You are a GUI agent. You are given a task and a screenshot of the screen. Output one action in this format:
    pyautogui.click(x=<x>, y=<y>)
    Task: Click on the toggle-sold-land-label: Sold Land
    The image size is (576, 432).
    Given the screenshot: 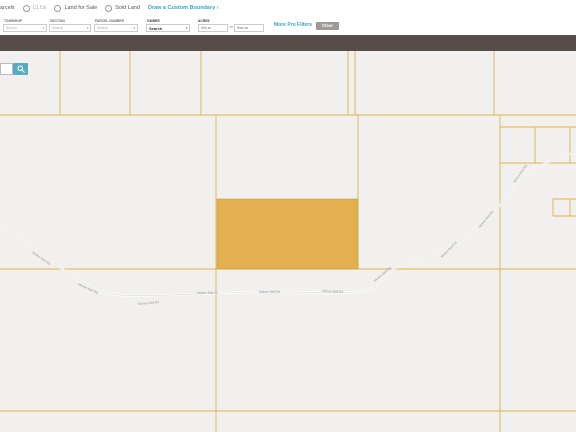 What is the action you would take?
    pyautogui.click(x=127, y=8)
    